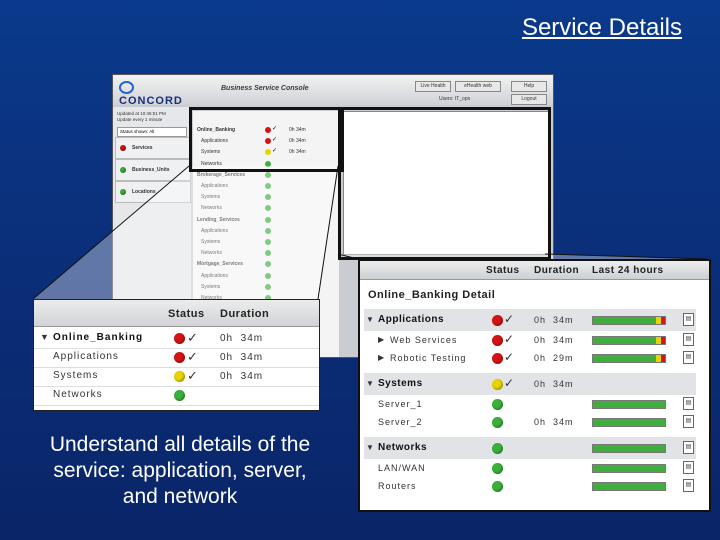 The image size is (720, 540). I want to click on component-label: Server_1, so click(400, 404).